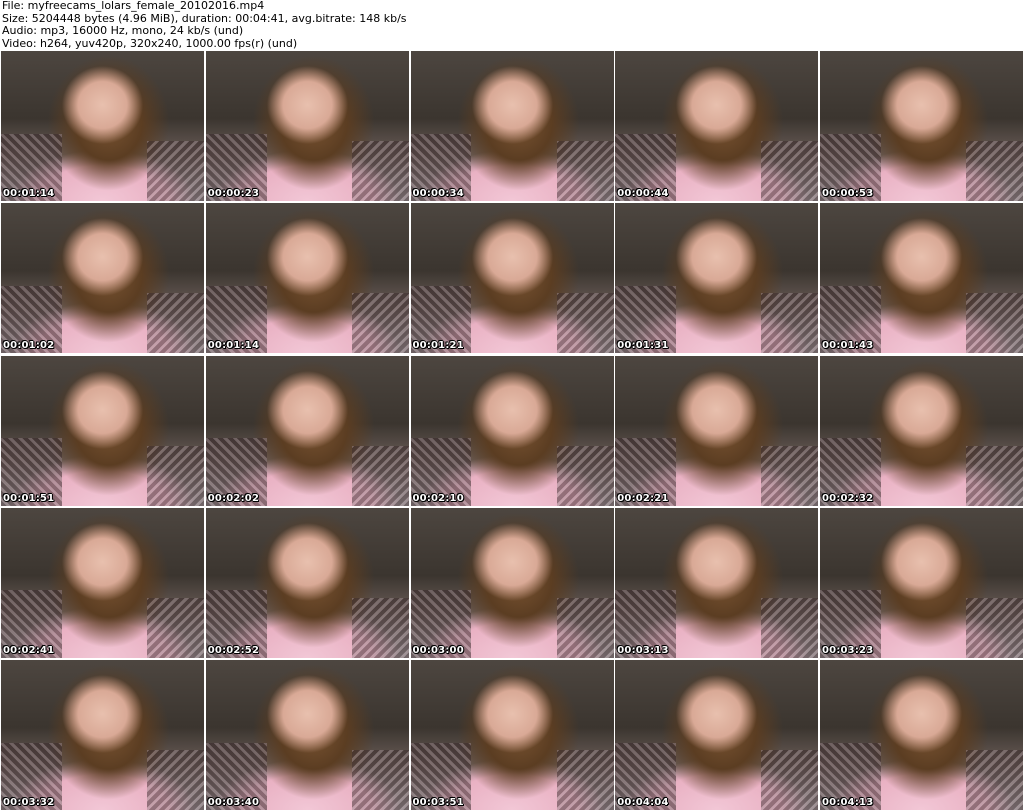  I want to click on thumbnail-frame: 00:04:04, so click(717, 735).